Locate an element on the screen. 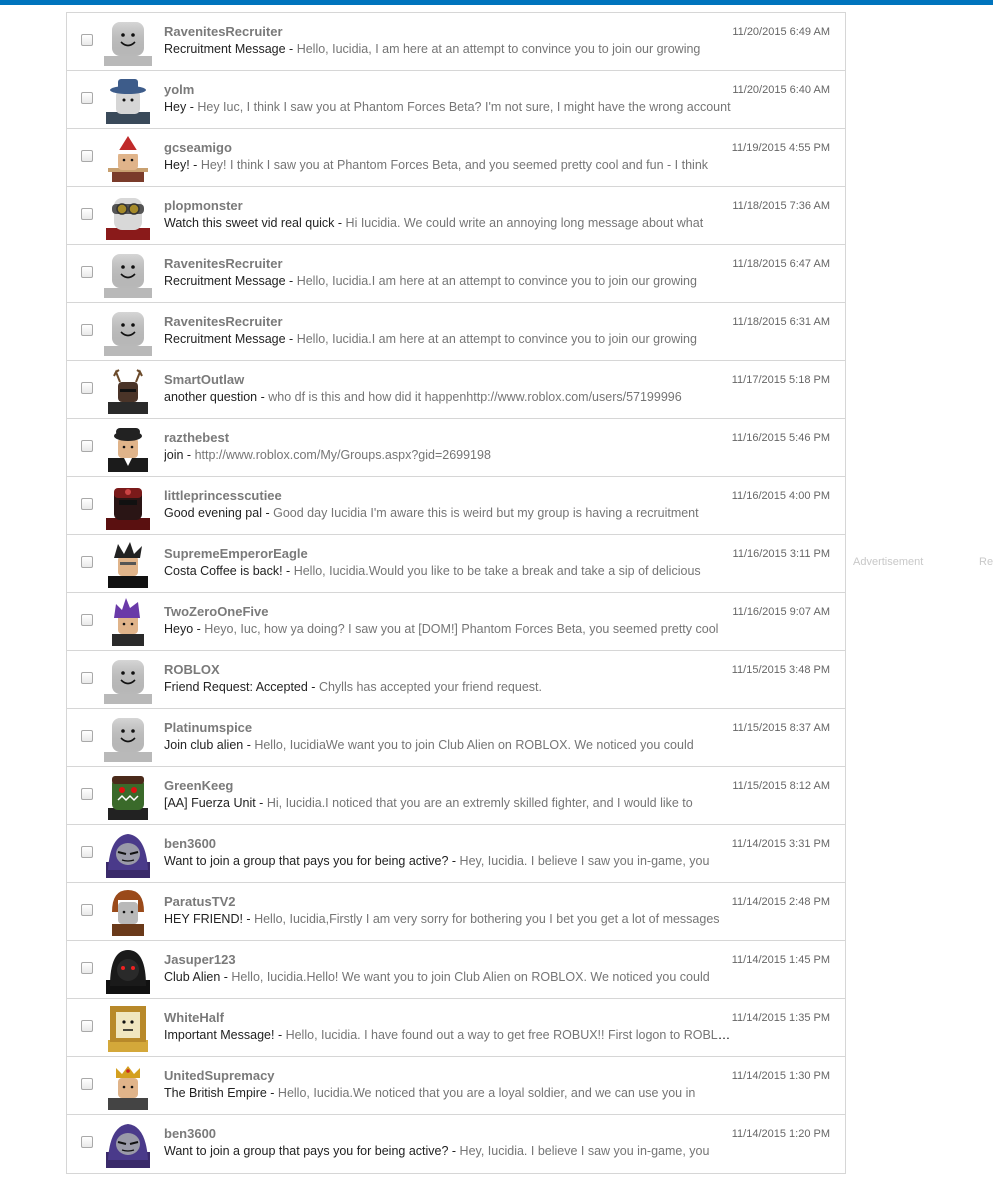 The image size is (993, 1186). sender-name-link: gcseamigo is located at coordinates (198, 147).